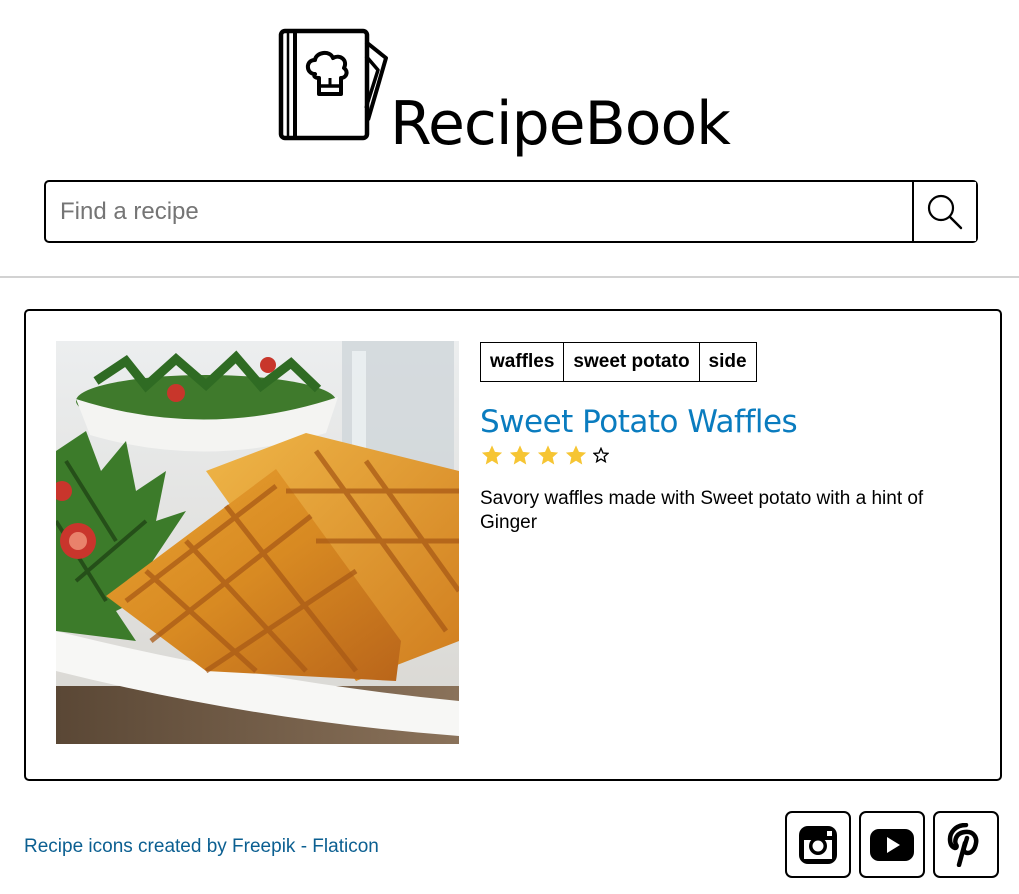 This screenshot has height=894, width=1019. I want to click on instagram-button, so click(818, 844).